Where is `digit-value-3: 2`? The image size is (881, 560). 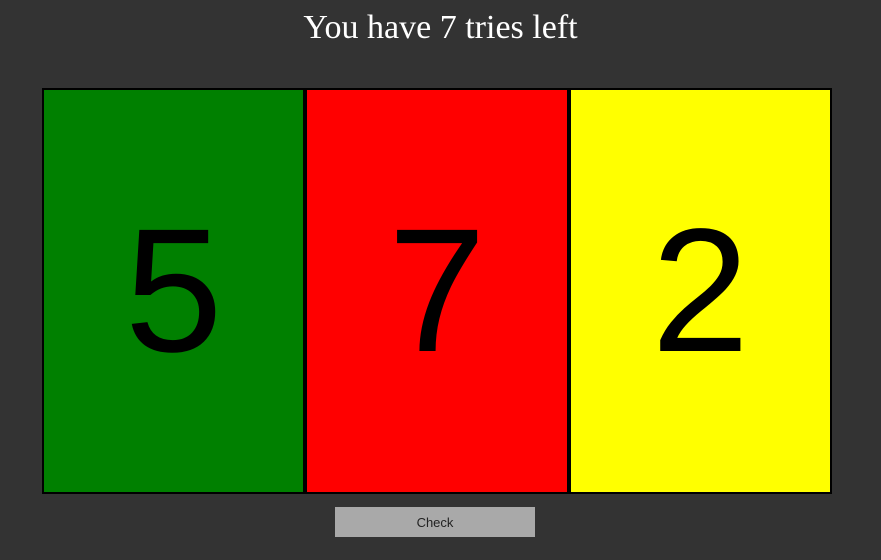 digit-value-3: 2 is located at coordinates (700, 291).